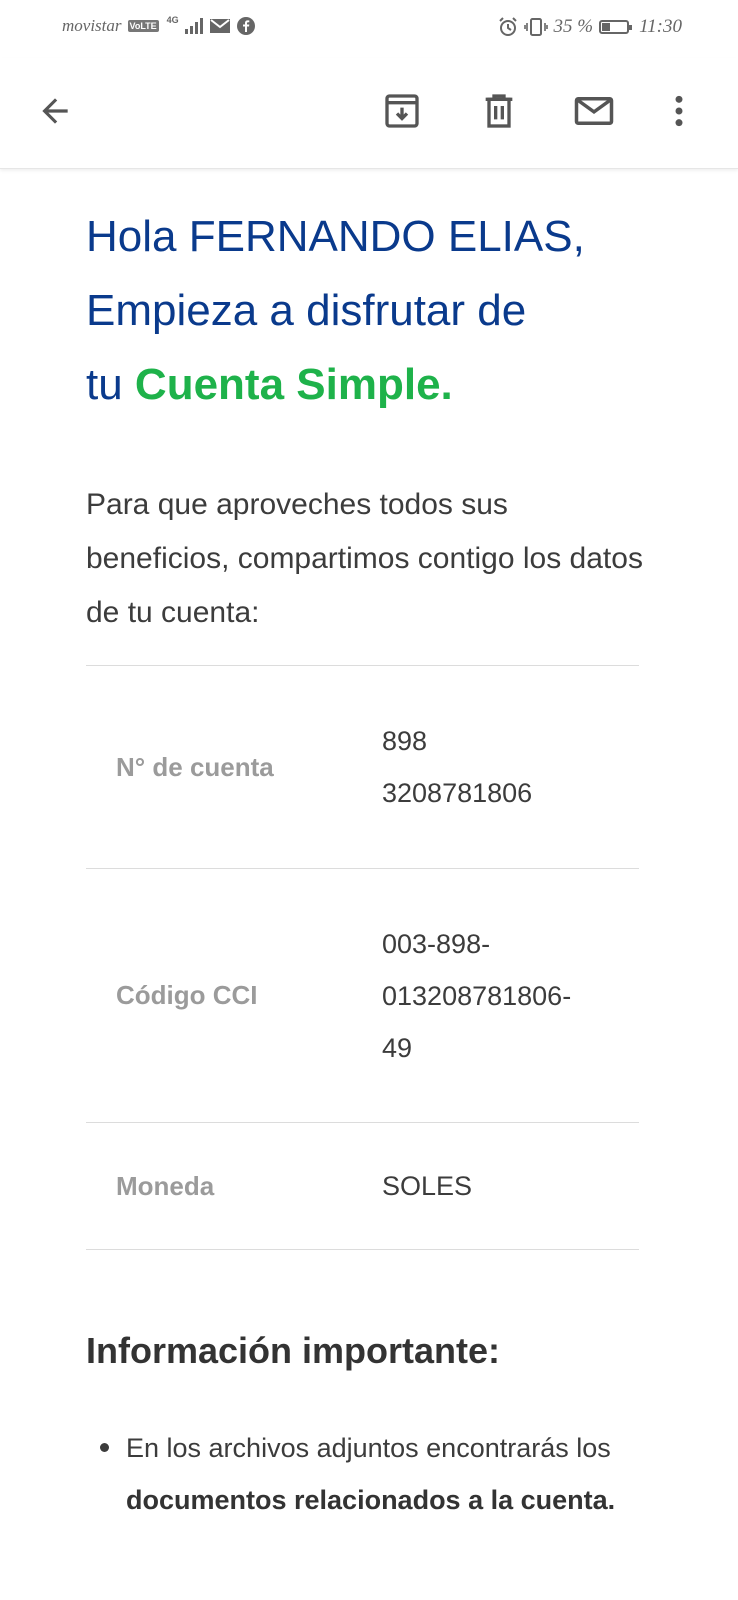 The image size is (738, 1600). I want to click on archive-button, so click(402, 111).